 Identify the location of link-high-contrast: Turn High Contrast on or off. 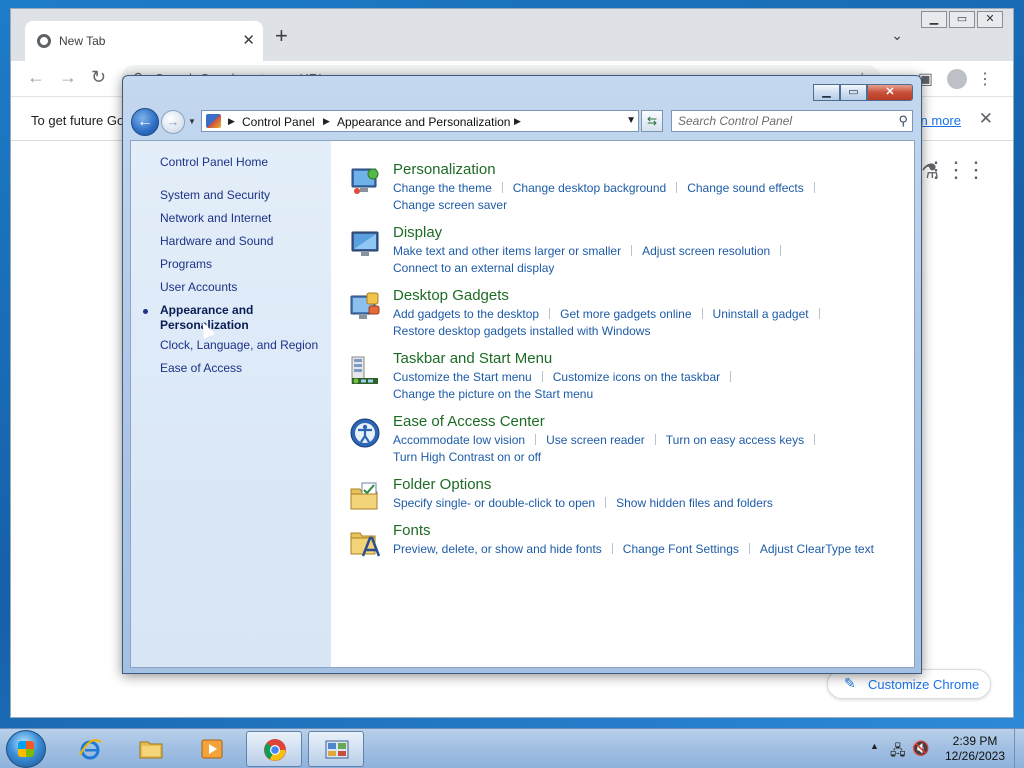
(467, 457).